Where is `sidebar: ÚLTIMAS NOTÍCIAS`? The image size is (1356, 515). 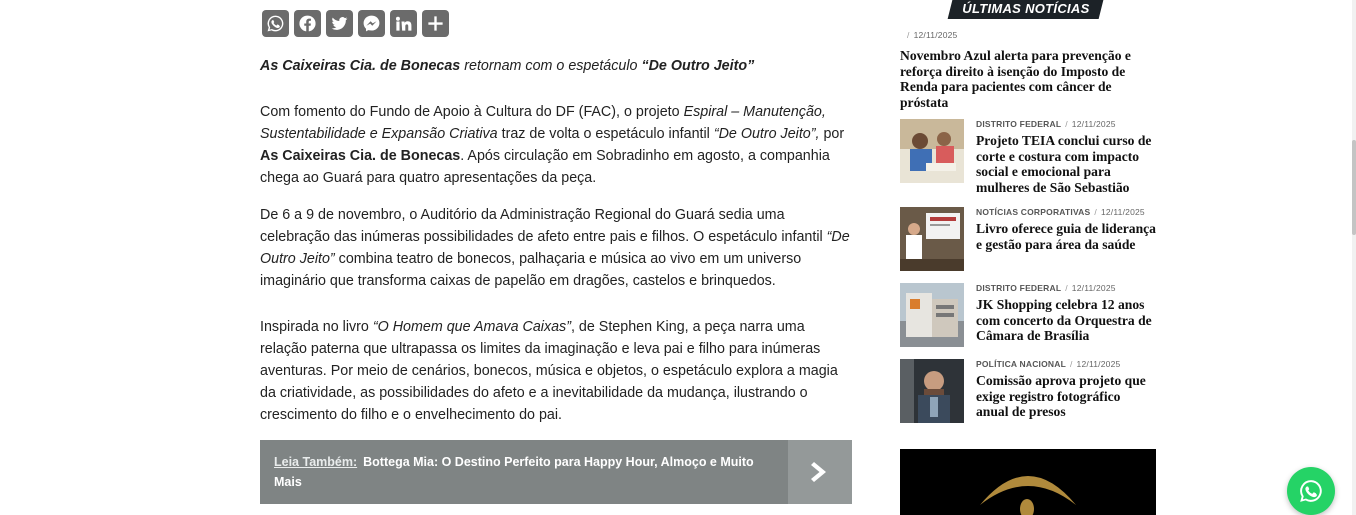
sidebar: ÚLTIMAS NOTÍCIAS is located at coordinates (1028, 10).